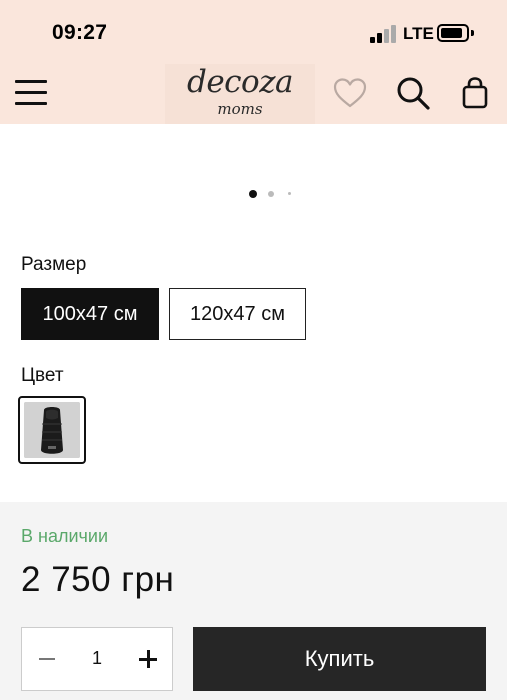 This screenshot has height=700, width=507. Describe the element at coordinates (98, 579) in the screenshot. I see `price: 2 750 грн` at that location.